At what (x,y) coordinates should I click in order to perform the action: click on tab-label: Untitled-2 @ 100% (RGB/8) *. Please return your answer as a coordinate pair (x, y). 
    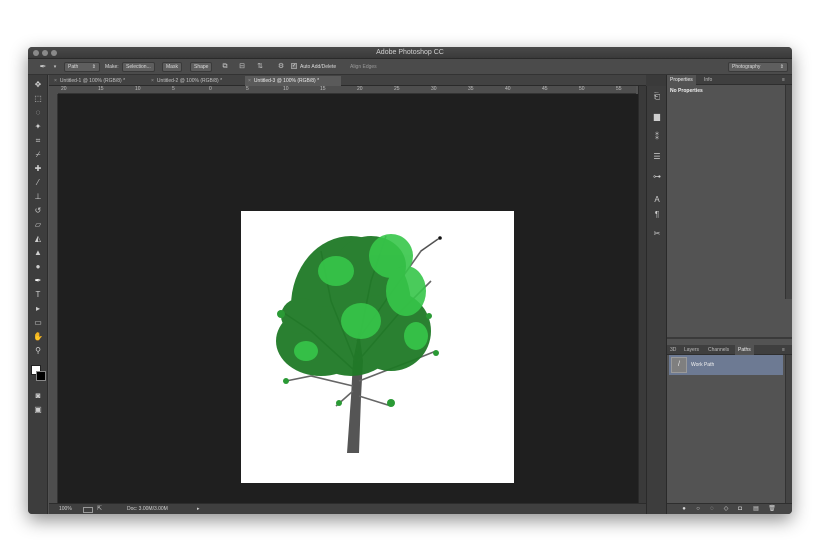
    Looking at the image, I should click on (189, 81).